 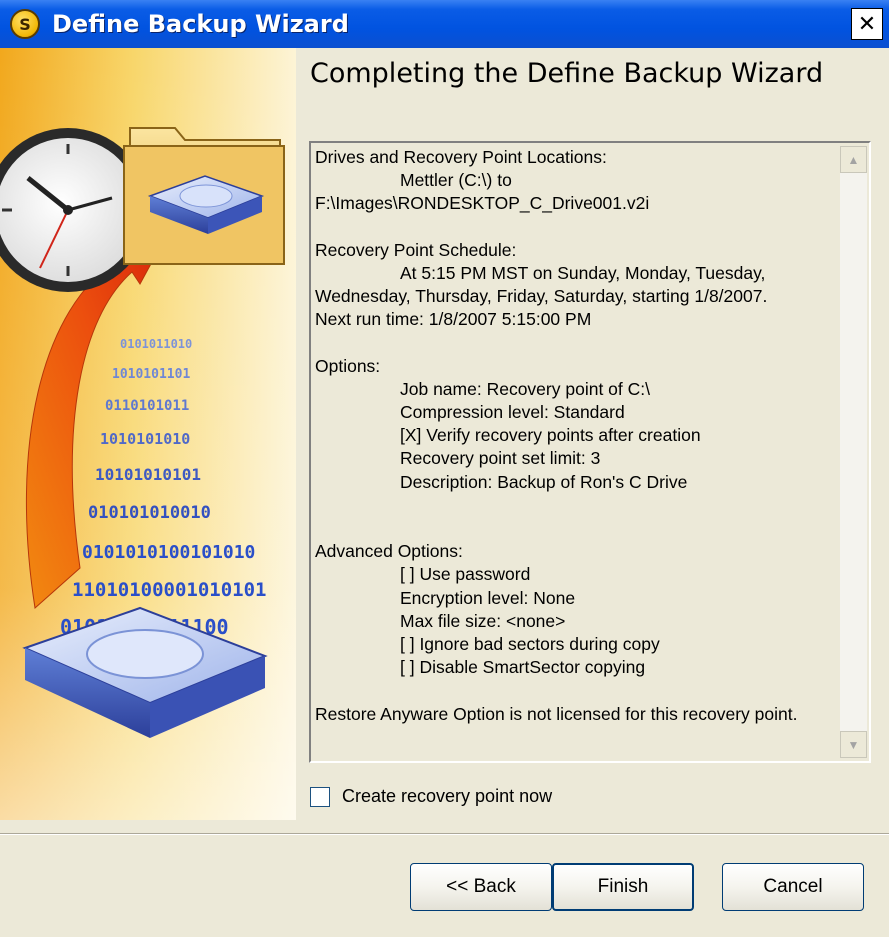 What do you see at coordinates (500, 458) in the screenshot?
I see `summary-line: Recovery point set limit: 3` at bounding box center [500, 458].